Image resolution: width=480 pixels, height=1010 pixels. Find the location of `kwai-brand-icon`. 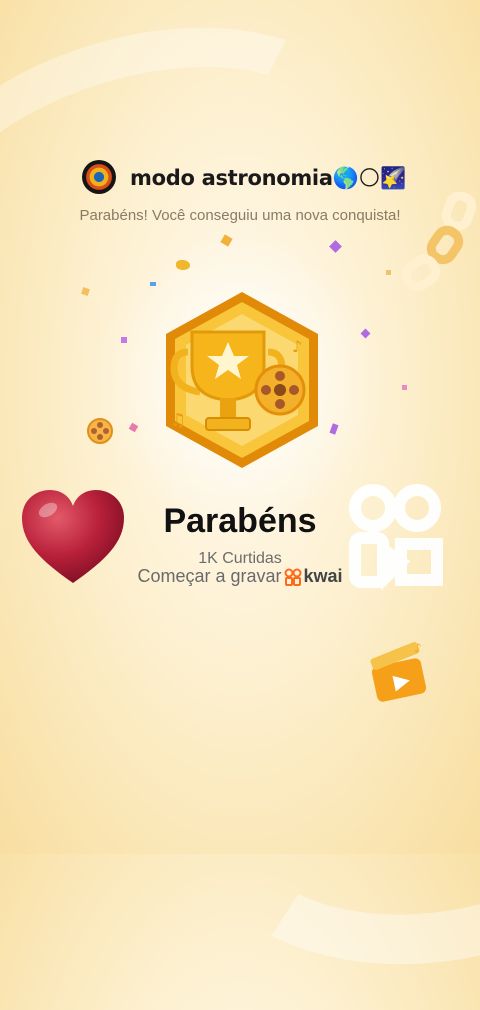

kwai-brand-icon is located at coordinates (293, 577).